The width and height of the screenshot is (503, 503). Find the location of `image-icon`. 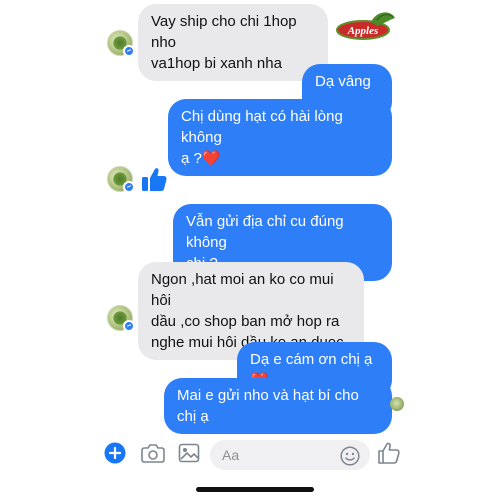

image-icon is located at coordinates (189, 453).